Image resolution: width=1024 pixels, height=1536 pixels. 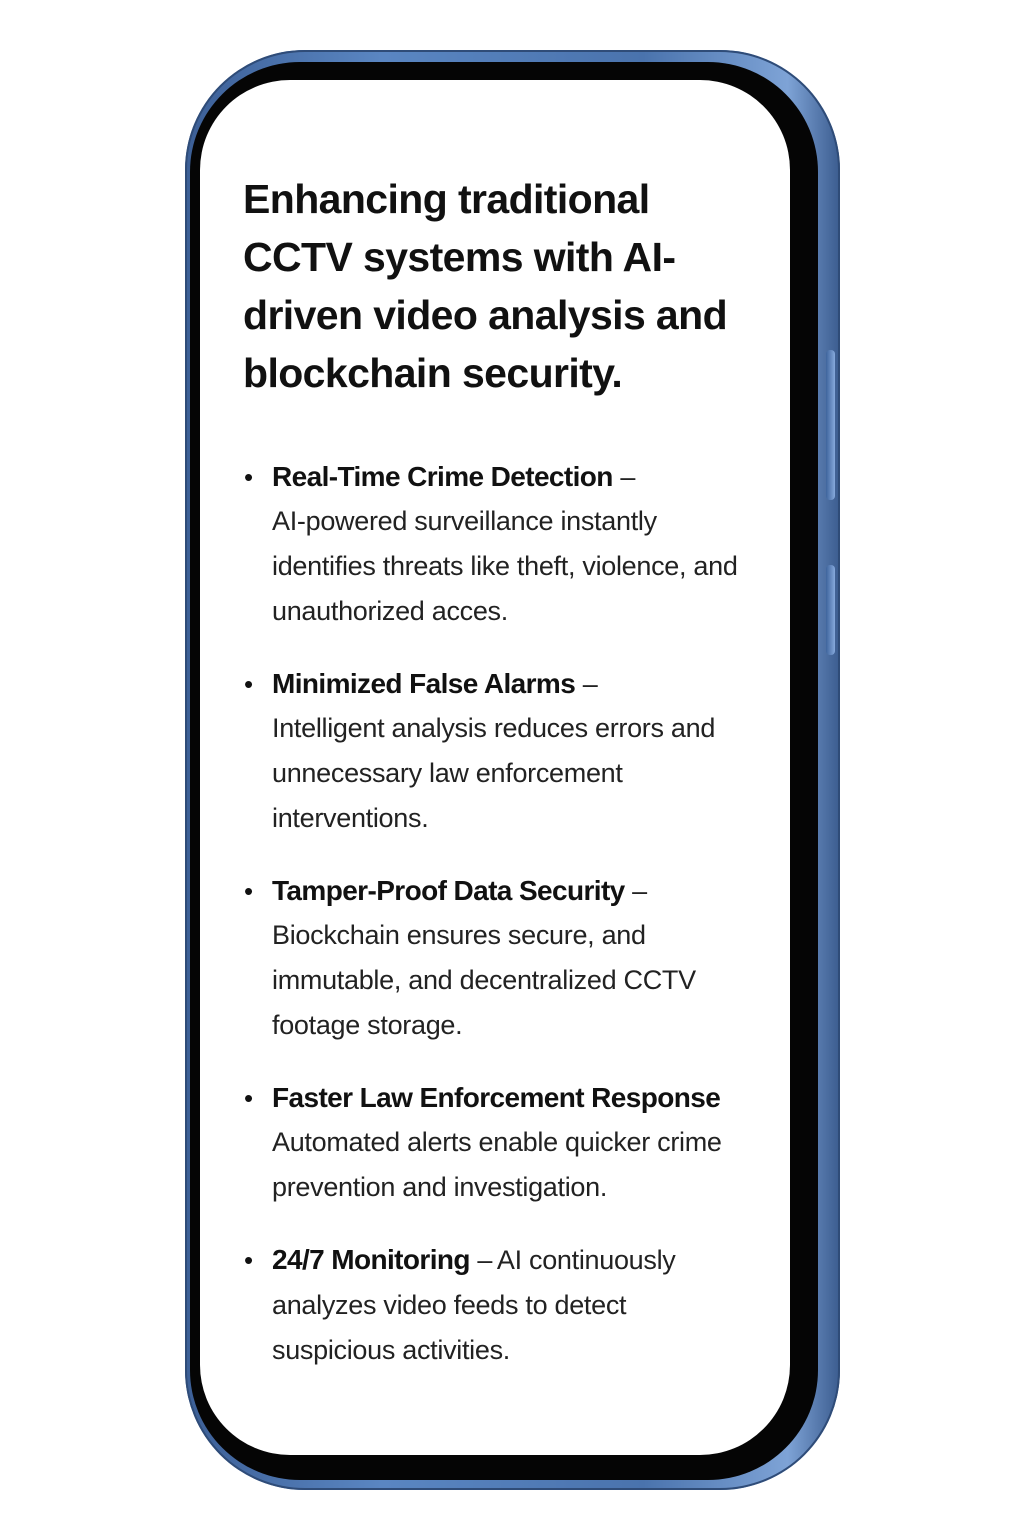 What do you see at coordinates (448, 890) in the screenshot?
I see `item-heading: Tamper-Proof Data Security` at bounding box center [448, 890].